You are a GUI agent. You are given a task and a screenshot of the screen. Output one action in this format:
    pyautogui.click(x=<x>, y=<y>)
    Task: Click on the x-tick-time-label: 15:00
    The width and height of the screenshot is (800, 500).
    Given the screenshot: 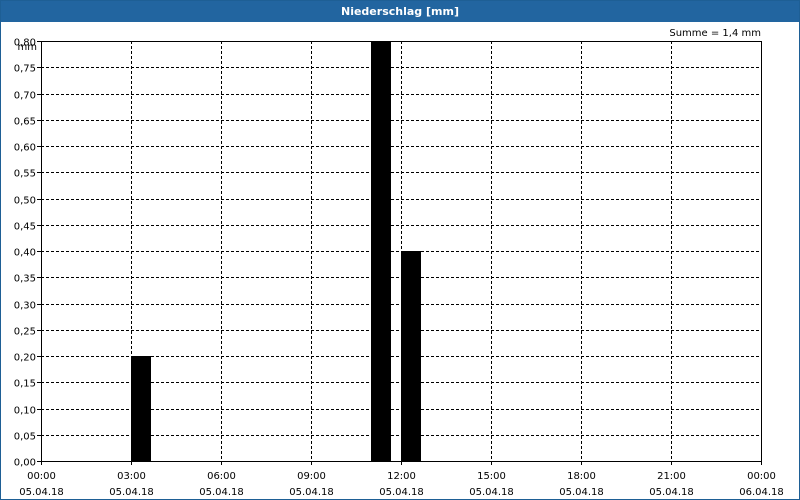 What is the action you would take?
    pyautogui.click(x=491, y=476)
    